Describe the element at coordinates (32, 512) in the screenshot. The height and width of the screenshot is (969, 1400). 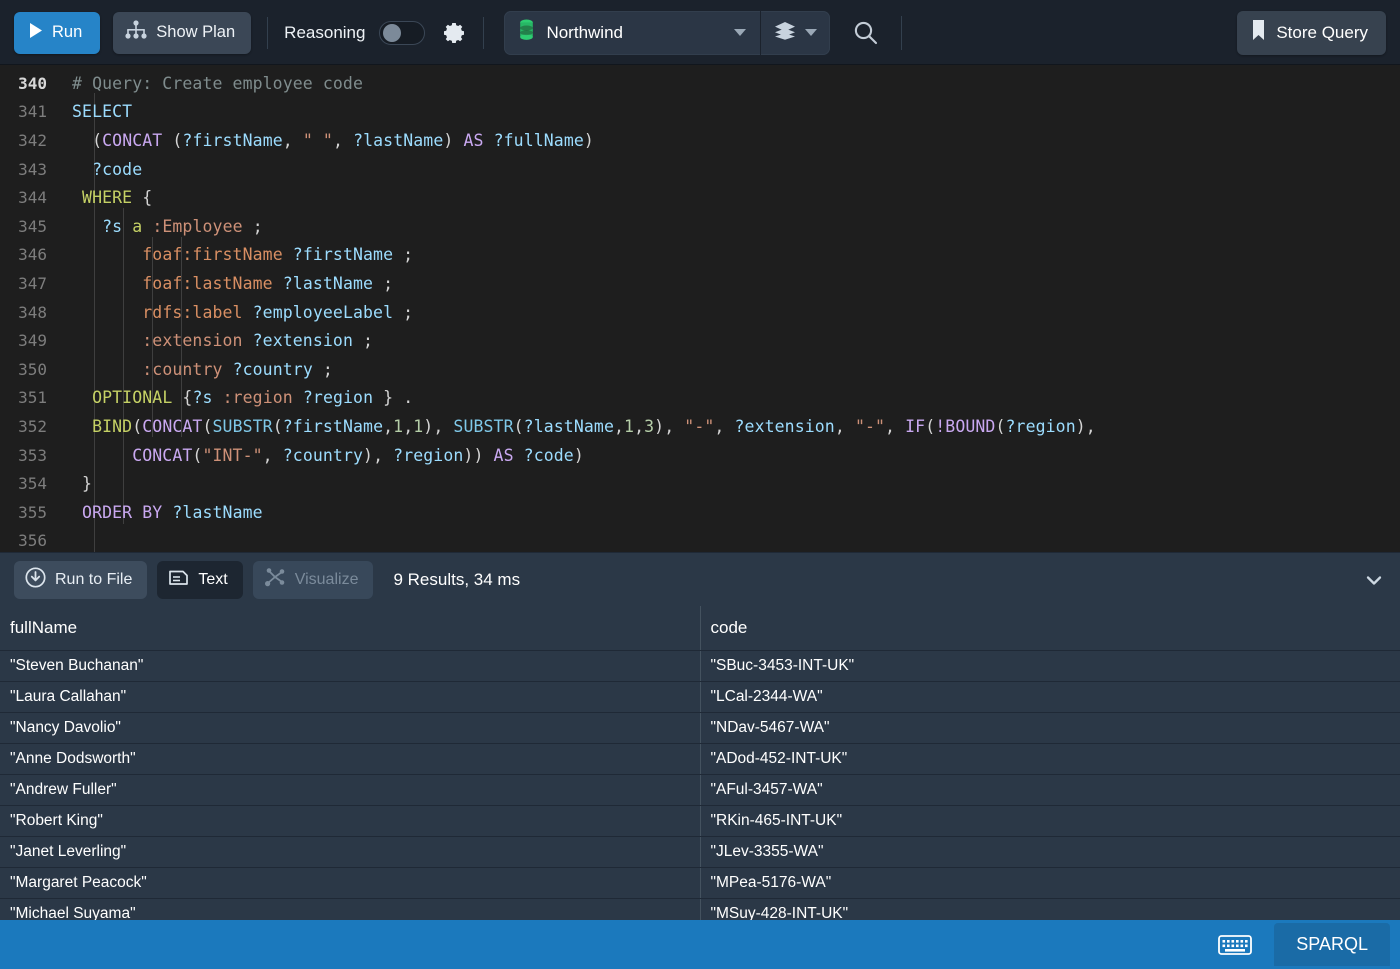
I see `line-number: 355` at that location.